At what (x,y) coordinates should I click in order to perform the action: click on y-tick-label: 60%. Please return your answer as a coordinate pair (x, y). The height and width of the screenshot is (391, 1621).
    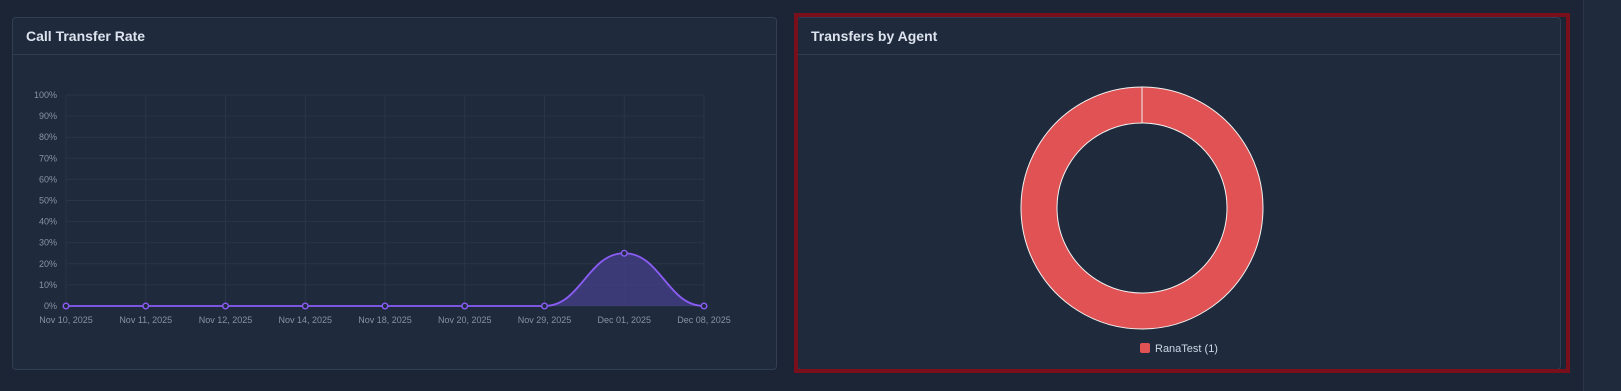
    Looking at the image, I should click on (48, 179).